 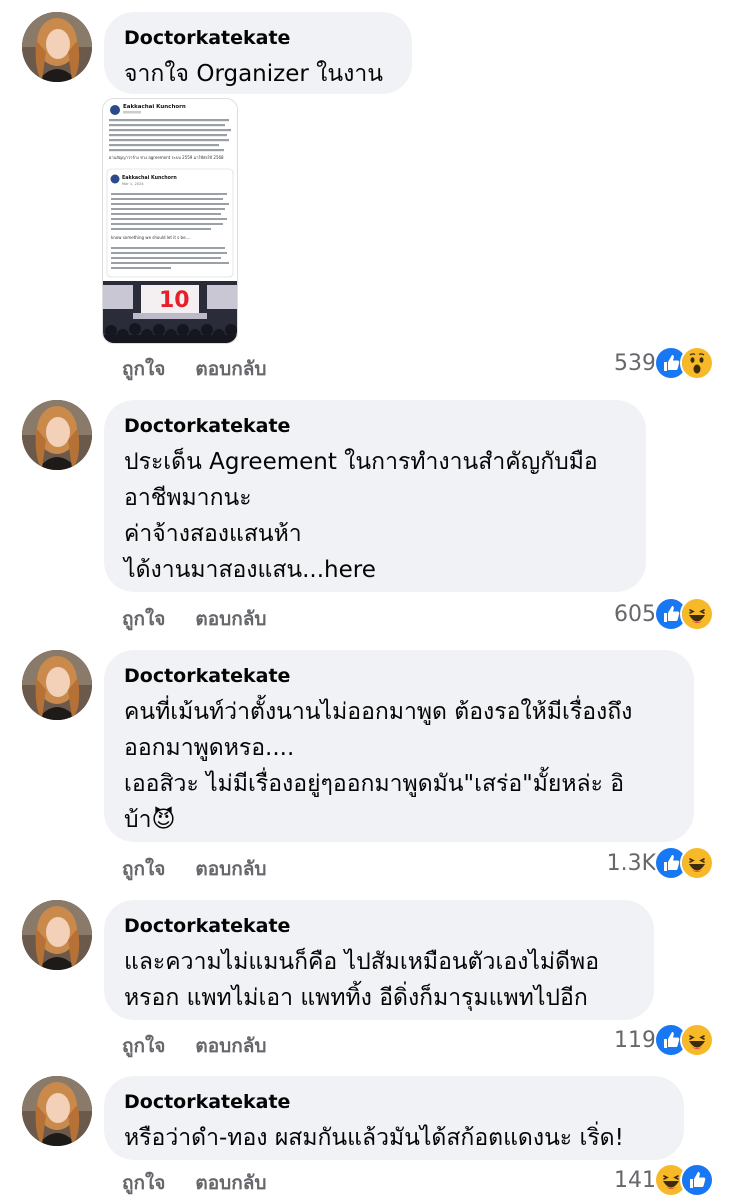 What do you see at coordinates (697, 1180) in the screenshot?
I see `like-icon` at bounding box center [697, 1180].